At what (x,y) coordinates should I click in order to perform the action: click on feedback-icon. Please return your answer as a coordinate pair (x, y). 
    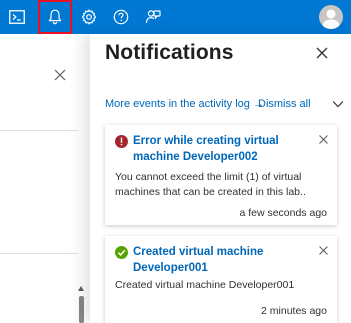
    Looking at the image, I should click on (153, 17).